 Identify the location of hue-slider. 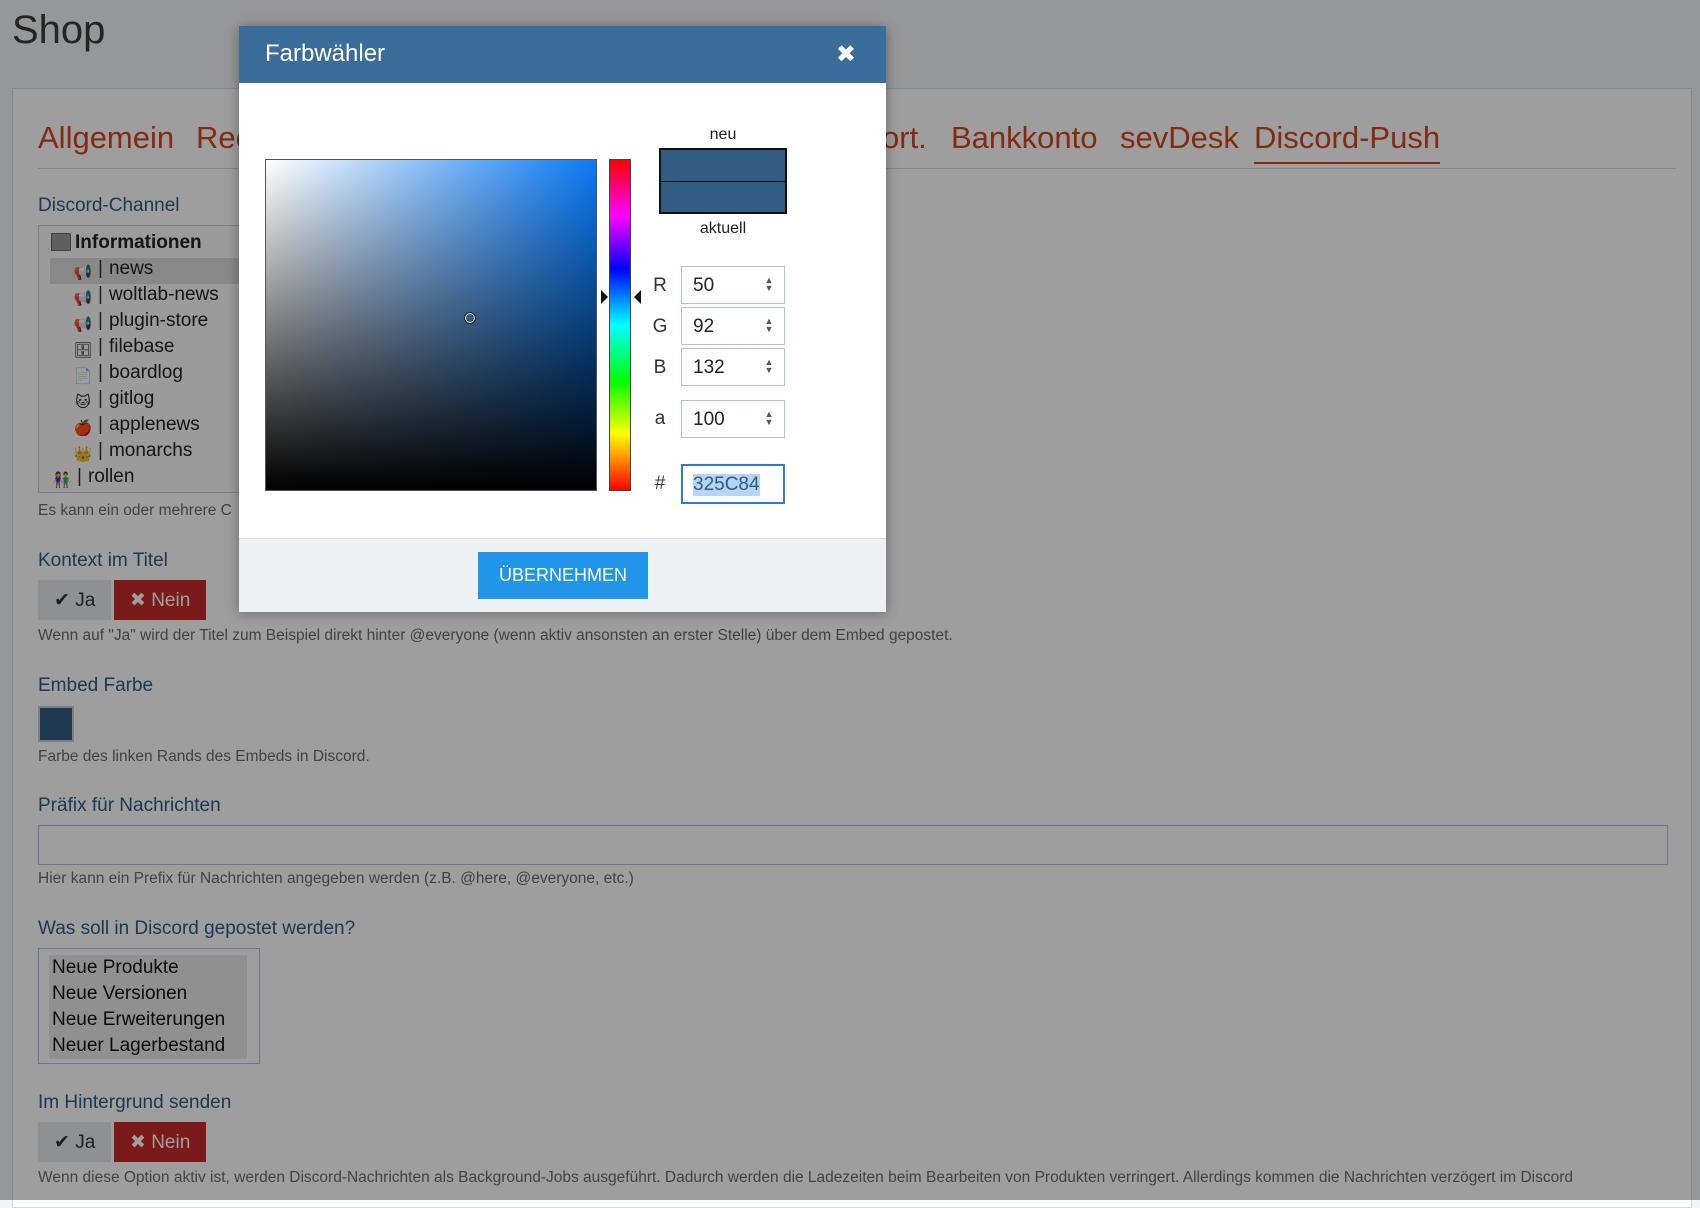
(620, 325).